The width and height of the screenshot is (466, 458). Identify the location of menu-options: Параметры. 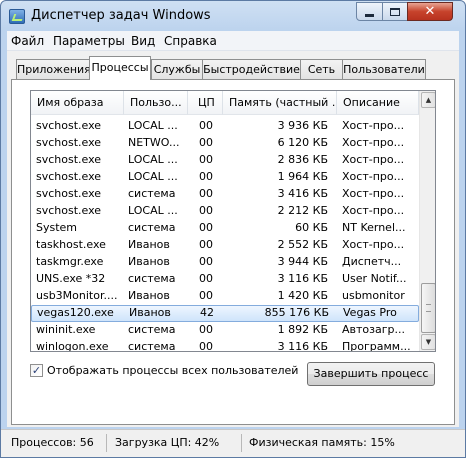
(89, 41).